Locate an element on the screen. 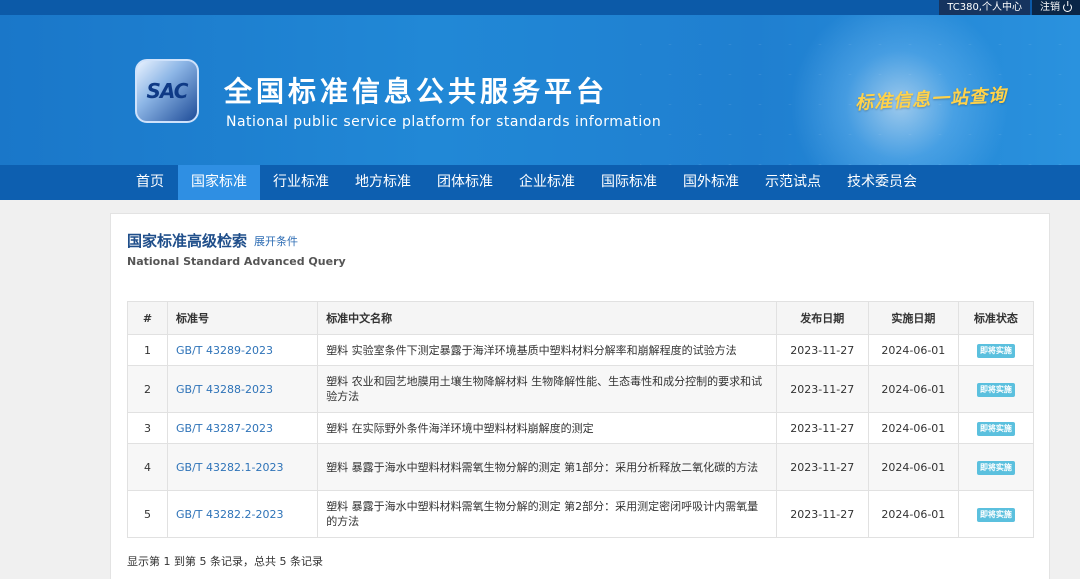  pagination-summary: 显示第 1 到第 5 条记录，总共 5 条记录 is located at coordinates (225, 561).